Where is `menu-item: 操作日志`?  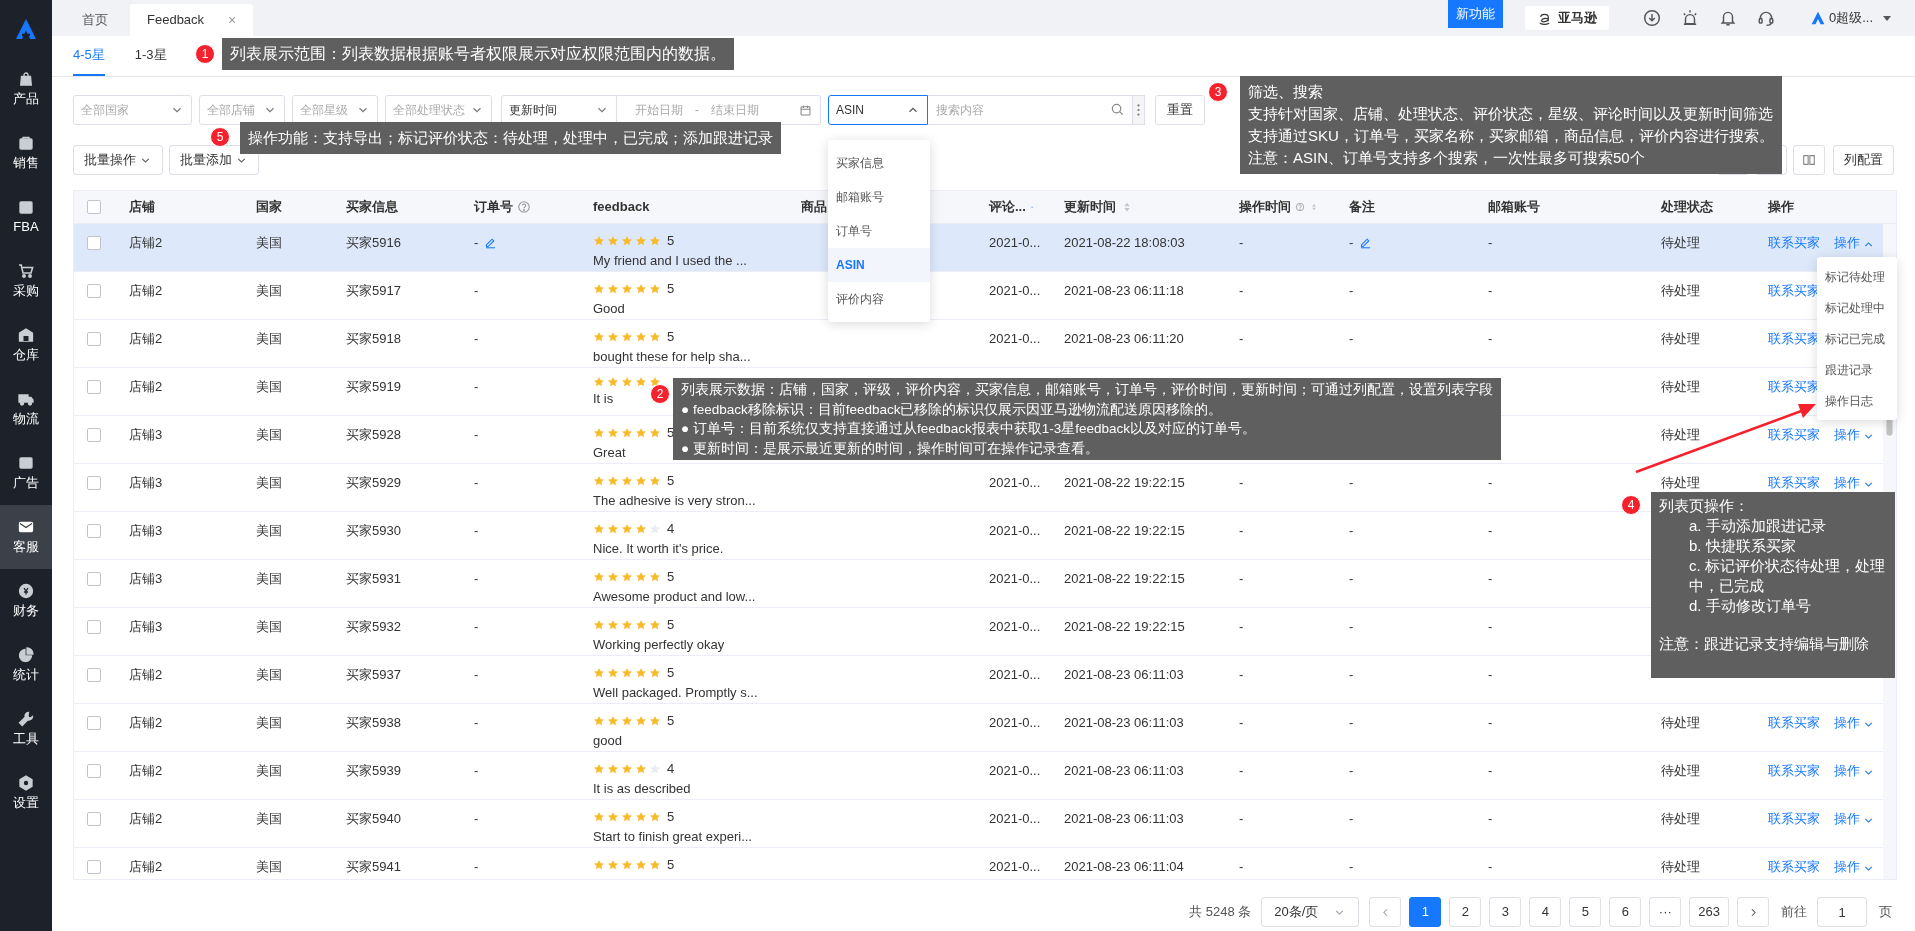
menu-item: 操作日志 is located at coordinates (1857, 400).